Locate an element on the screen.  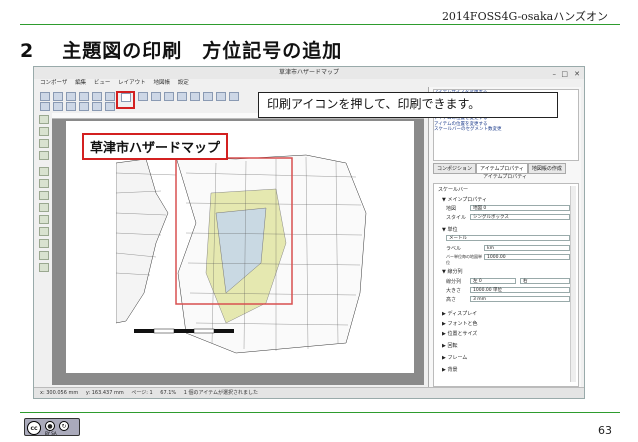
toolbar is located at coordinates (149, 100).